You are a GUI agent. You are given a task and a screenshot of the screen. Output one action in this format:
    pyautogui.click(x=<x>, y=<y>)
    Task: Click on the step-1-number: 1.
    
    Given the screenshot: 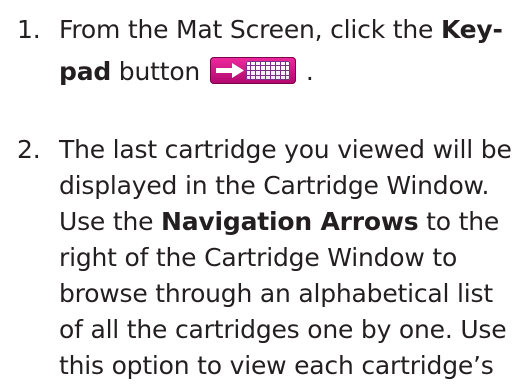 What is the action you would take?
    pyautogui.click(x=29, y=29)
    